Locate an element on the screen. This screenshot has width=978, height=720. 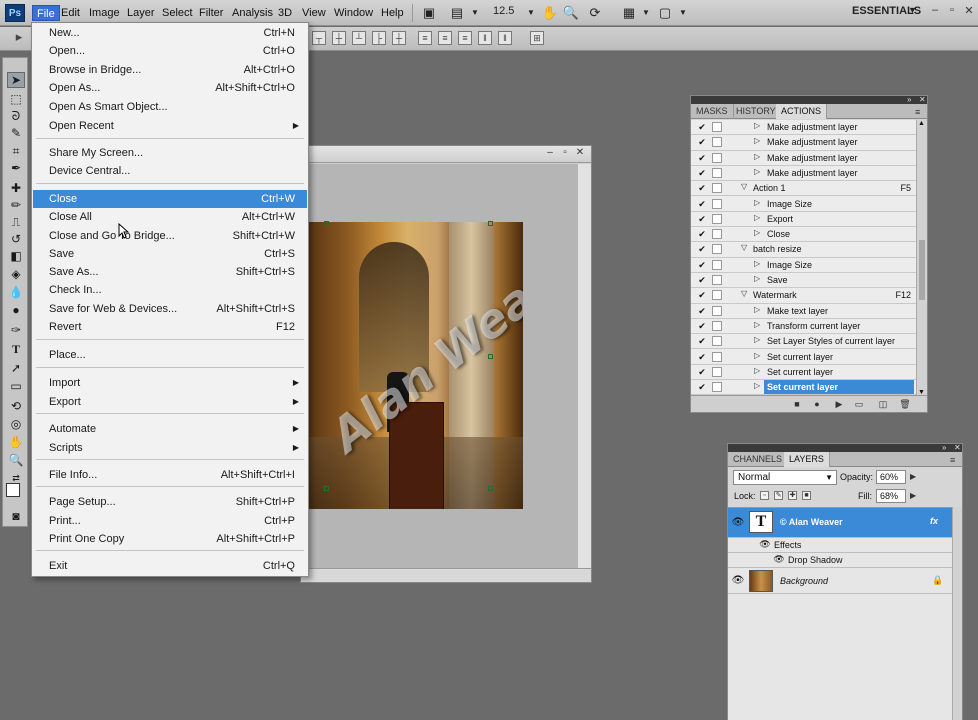
layer-row-background: 👁 Background 🔒 is located at coordinates (841, 581).